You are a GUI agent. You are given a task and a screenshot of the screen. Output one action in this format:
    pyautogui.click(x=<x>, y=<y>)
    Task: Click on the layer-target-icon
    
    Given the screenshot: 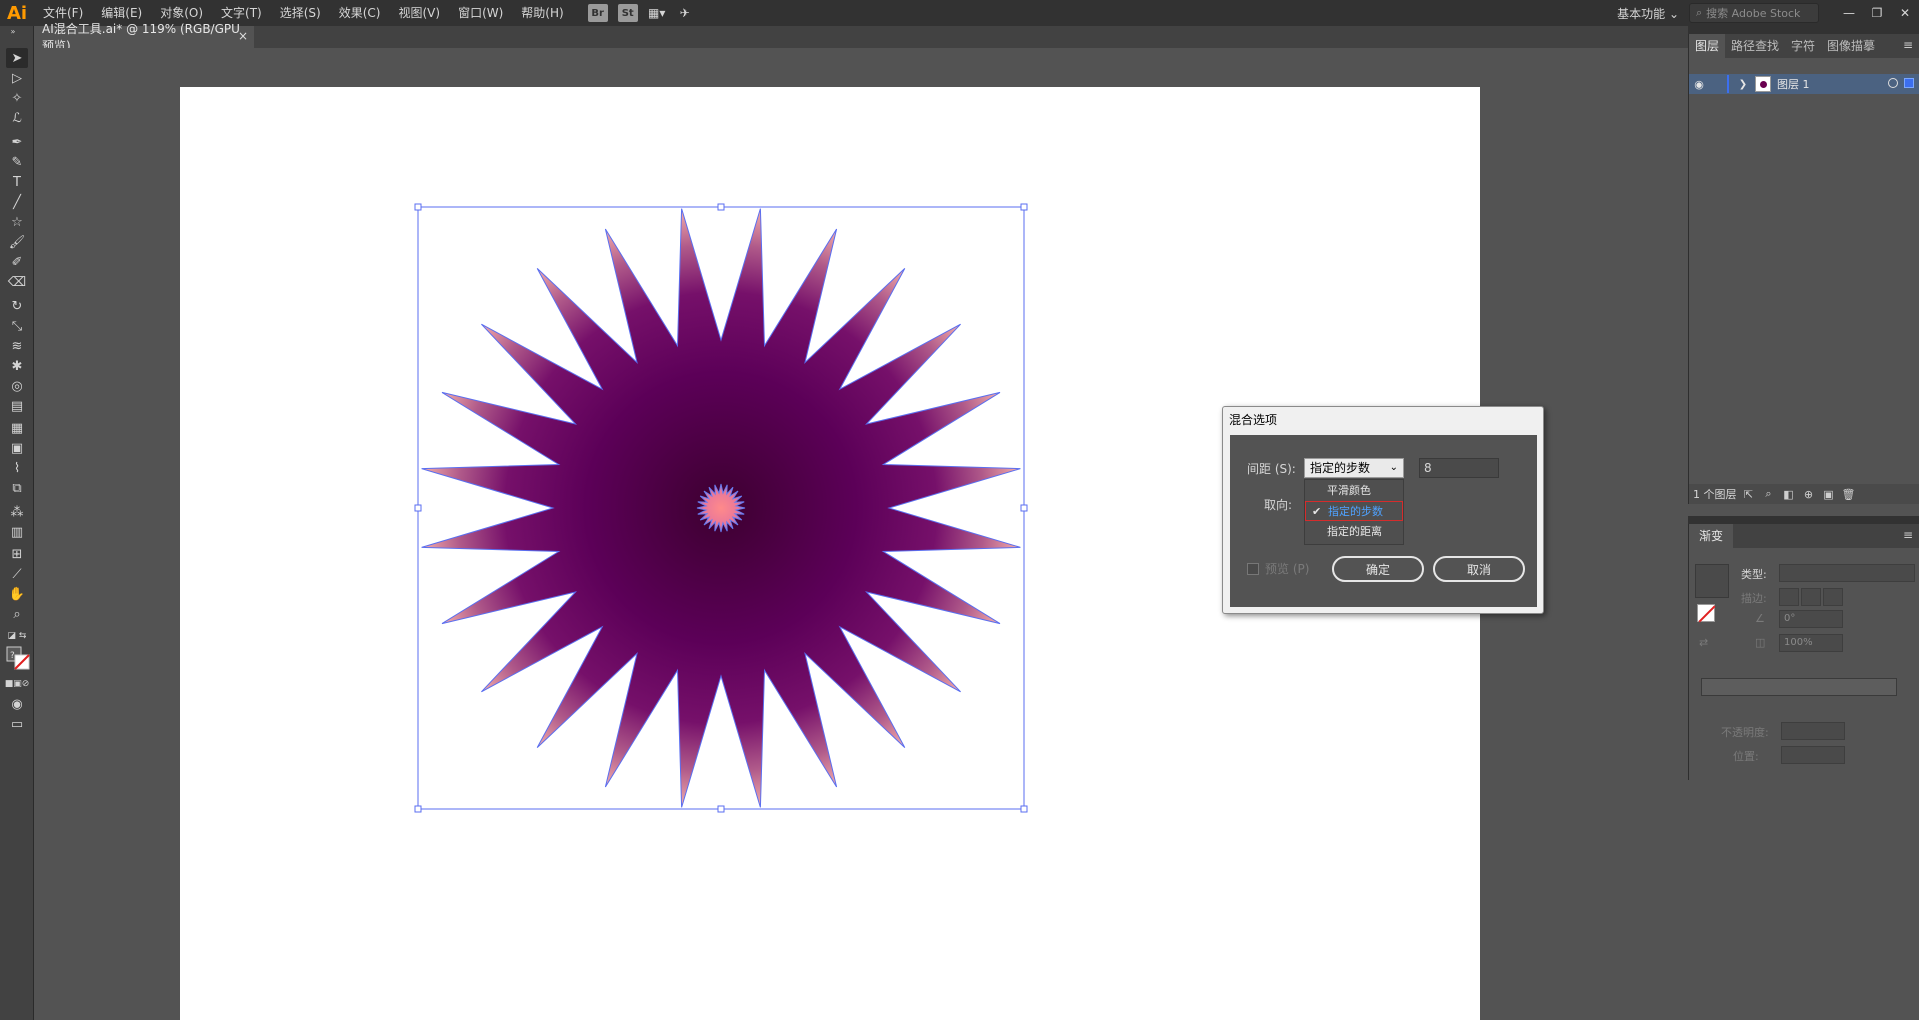 What is the action you would take?
    pyautogui.click(x=1893, y=83)
    